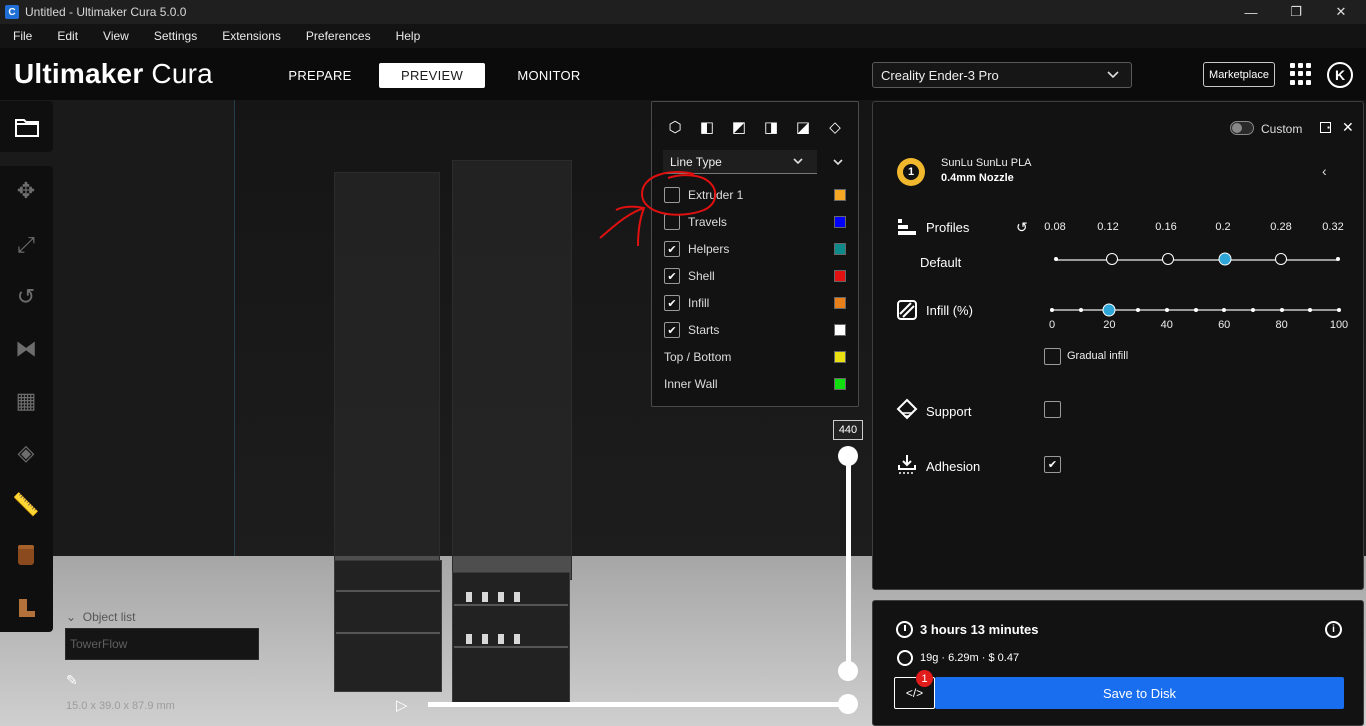  I want to click on printer-selector: Creality Ender-3 Pro, so click(1002, 75).